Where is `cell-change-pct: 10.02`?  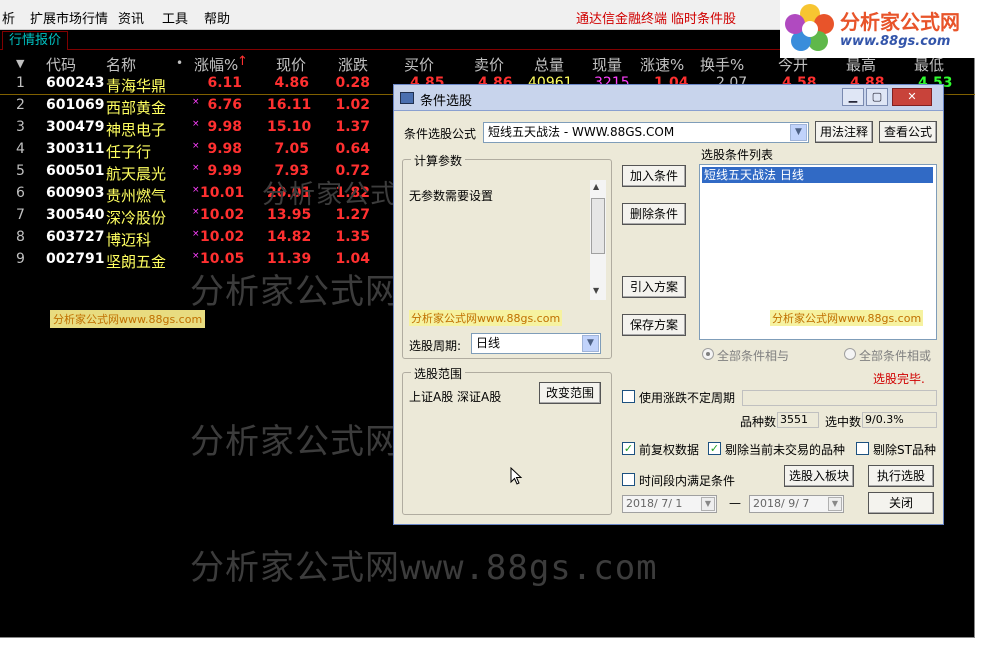 cell-change-pct: 10.02 is located at coordinates (222, 215).